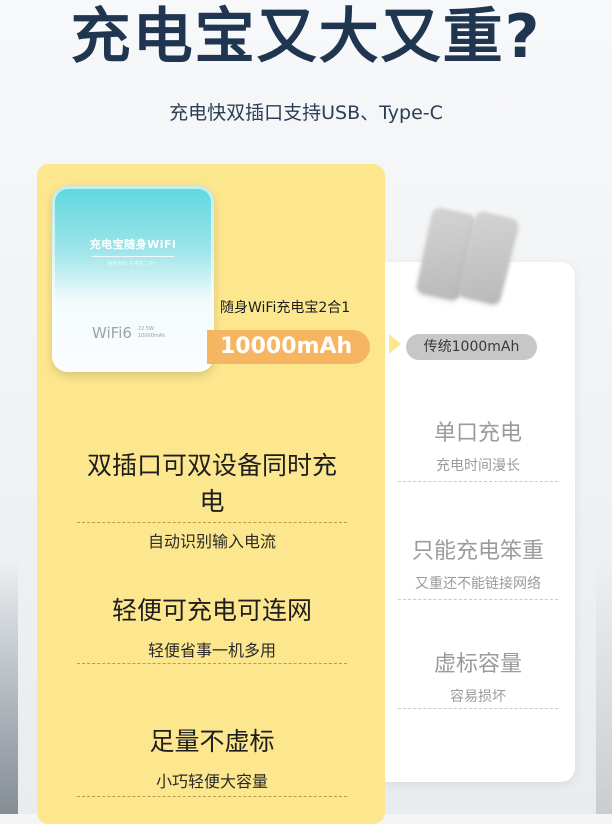 This screenshot has width=612, height=824. Describe the element at coordinates (112, 333) in the screenshot. I see `wifi6-logo: WiFi6` at that location.